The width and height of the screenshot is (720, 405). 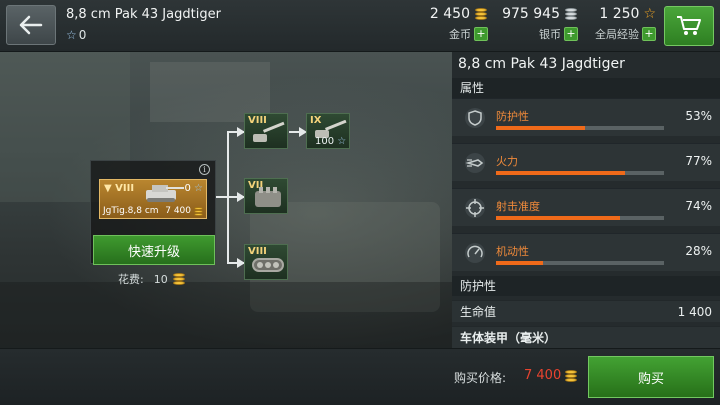 What do you see at coordinates (269, 131) in the screenshot?
I see `gun-icon` at bounding box center [269, 131].